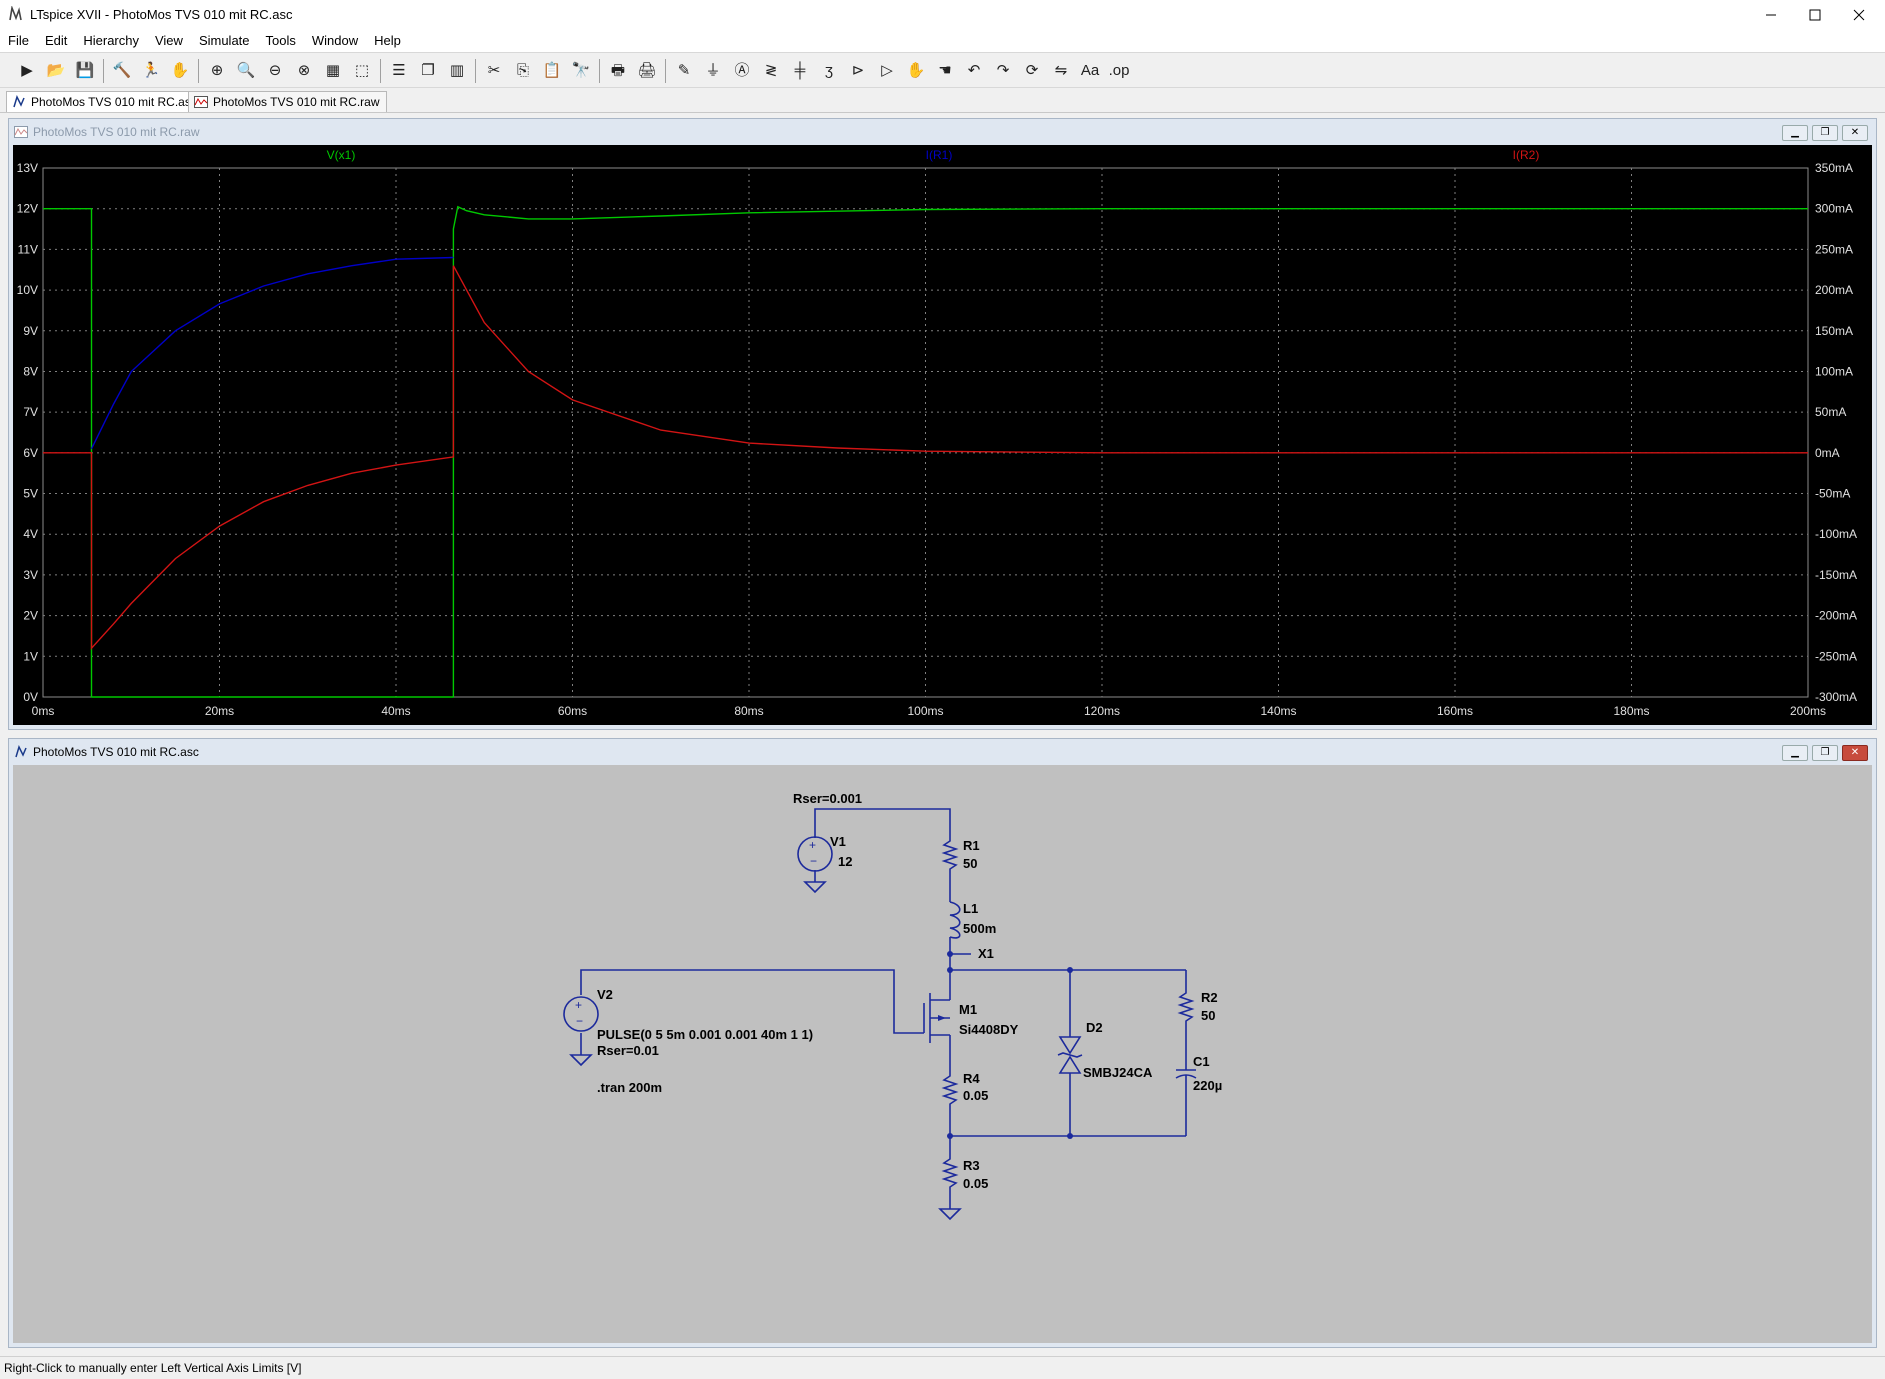 The height and width of the screenshot is (1379, 1885). What do you see at coordinates (829, 71) in the screenshot?
I see `inductor-button: ʒ` at bounding box center [829, 71].